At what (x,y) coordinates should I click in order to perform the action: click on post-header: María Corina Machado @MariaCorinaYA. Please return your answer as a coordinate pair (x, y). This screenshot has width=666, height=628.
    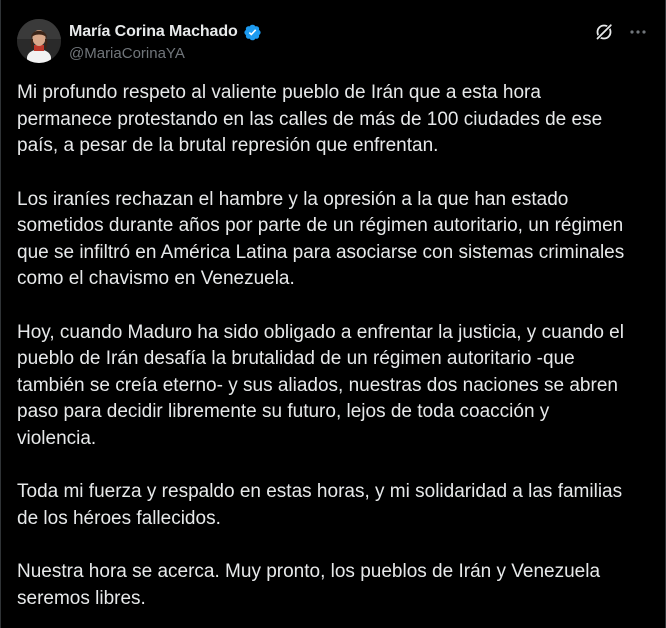
    Looking at the image, I should click on (333, 43).